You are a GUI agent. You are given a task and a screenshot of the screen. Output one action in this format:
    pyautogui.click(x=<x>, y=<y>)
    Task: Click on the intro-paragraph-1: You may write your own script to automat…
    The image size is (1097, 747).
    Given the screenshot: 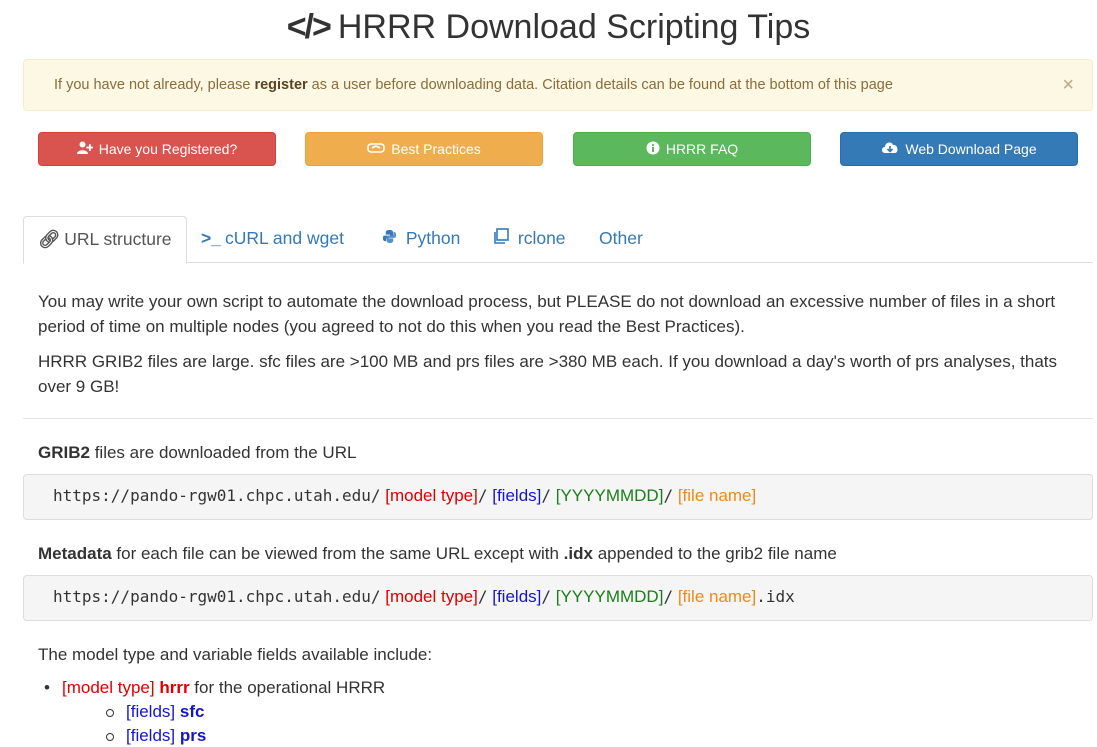 What is the action you would take?
    pyautogui.click(x=547, y=314)
    